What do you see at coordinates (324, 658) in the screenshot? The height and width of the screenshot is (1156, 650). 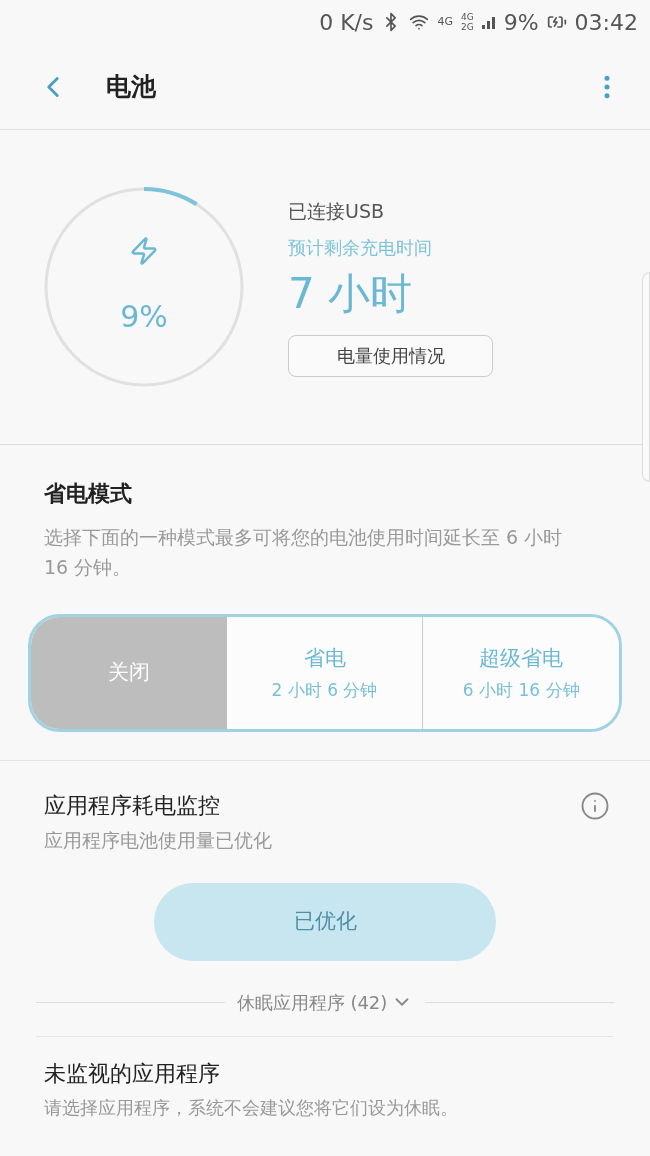 I see `mode-label: 省电` at bounding box center [324, 658].